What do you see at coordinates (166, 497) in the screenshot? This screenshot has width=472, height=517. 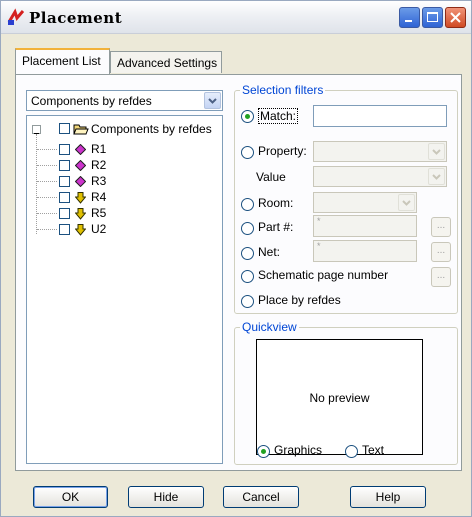 I see `hide-button: Hide` at bounding box center [166, 497].